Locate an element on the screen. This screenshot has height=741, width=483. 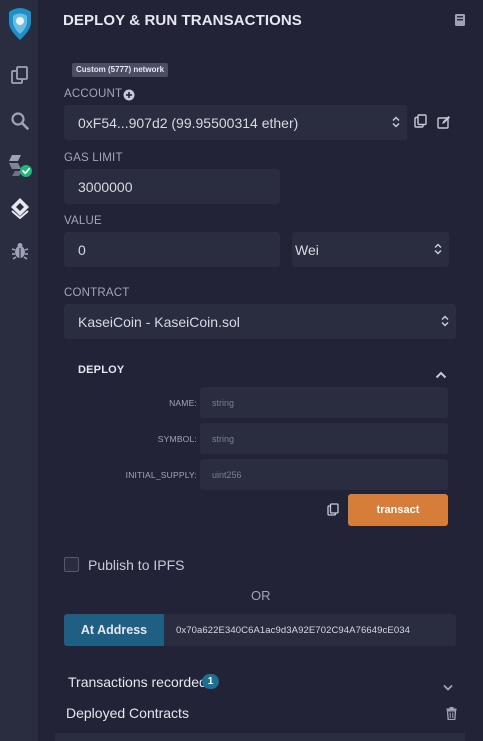
remix-logo-icon is located at coordinates (19, 24).